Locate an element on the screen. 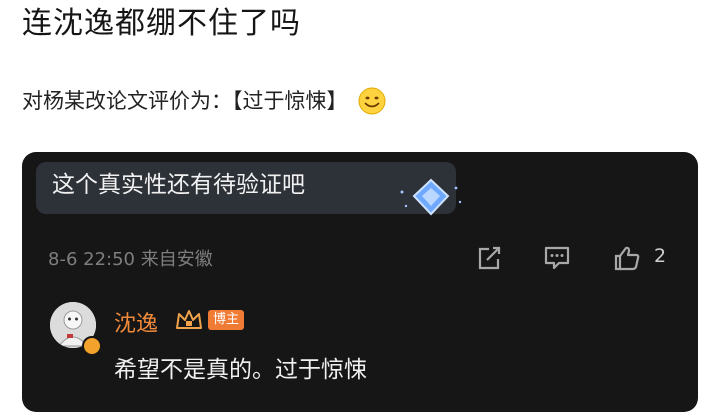 The height and width of the screenshot is (412, 720). author-tag: 博主 is located at coordinates (226, 320).